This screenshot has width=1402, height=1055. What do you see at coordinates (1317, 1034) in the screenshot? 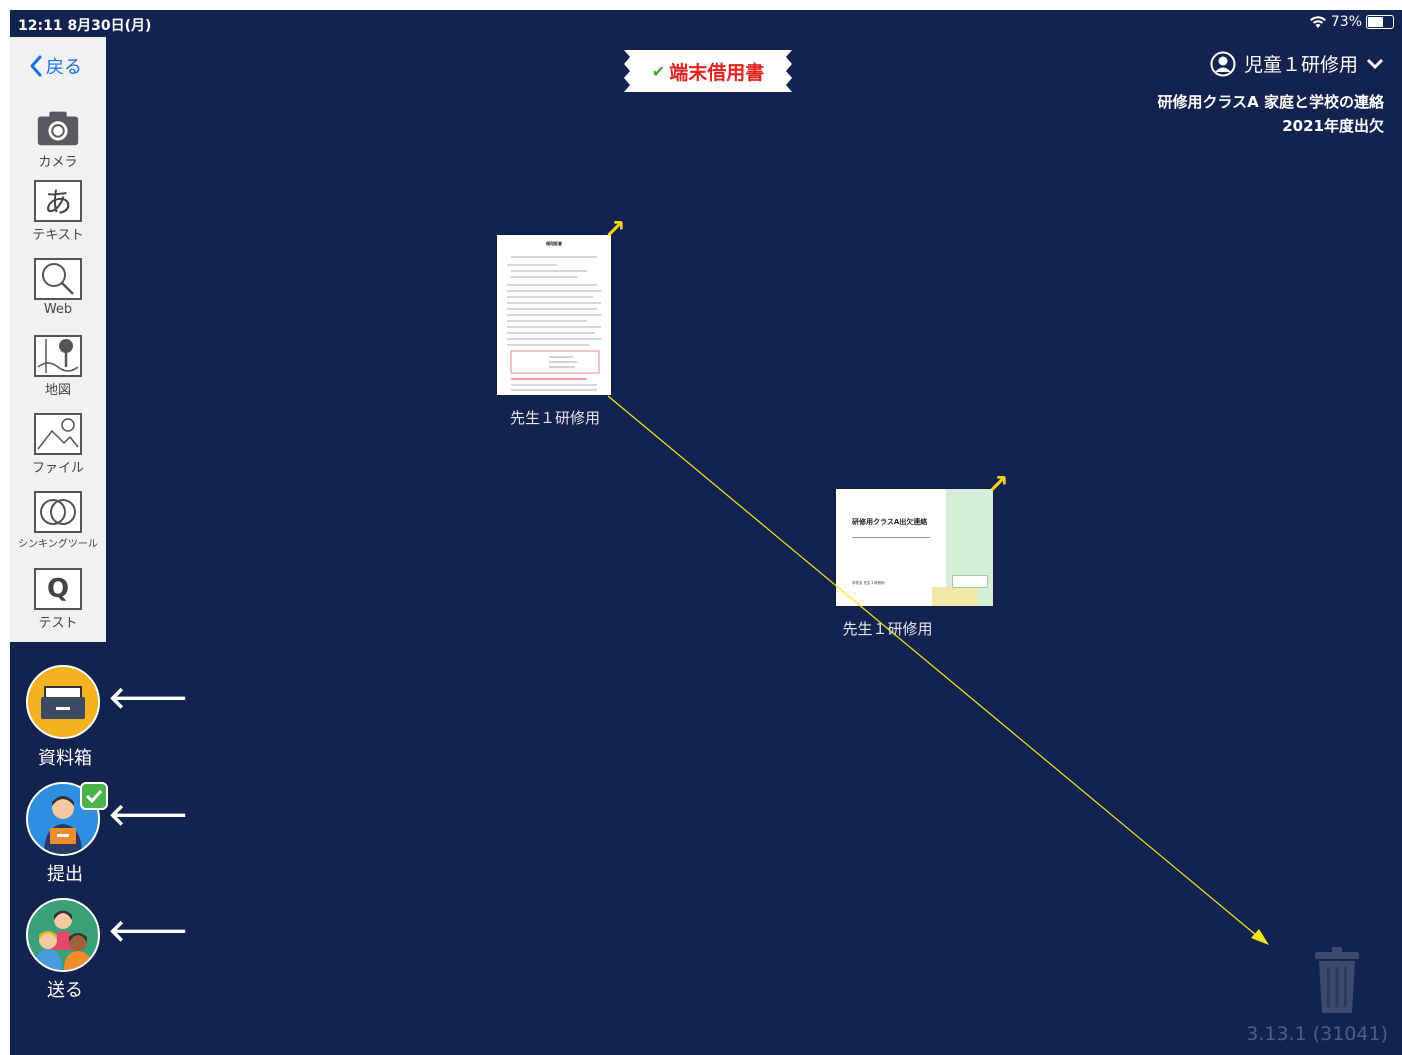
I see `app-version: 3.13.1 (31041)` at bounding box center [1317, 1034].